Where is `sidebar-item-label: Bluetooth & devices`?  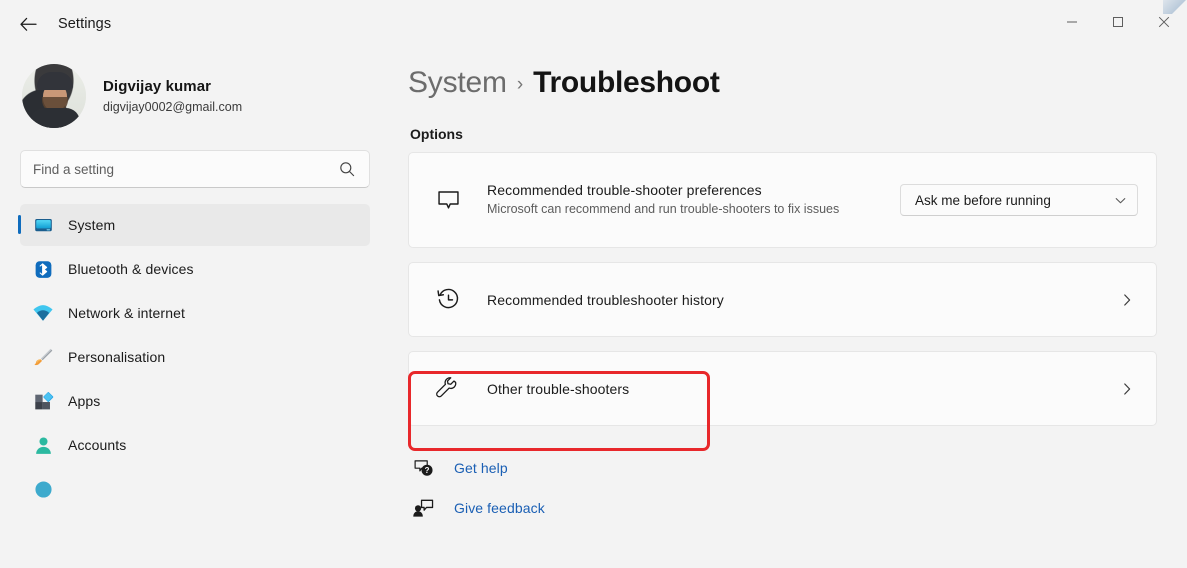 sidebar-item-label: Bluetooth & devices is located at coordinates (131, 269).